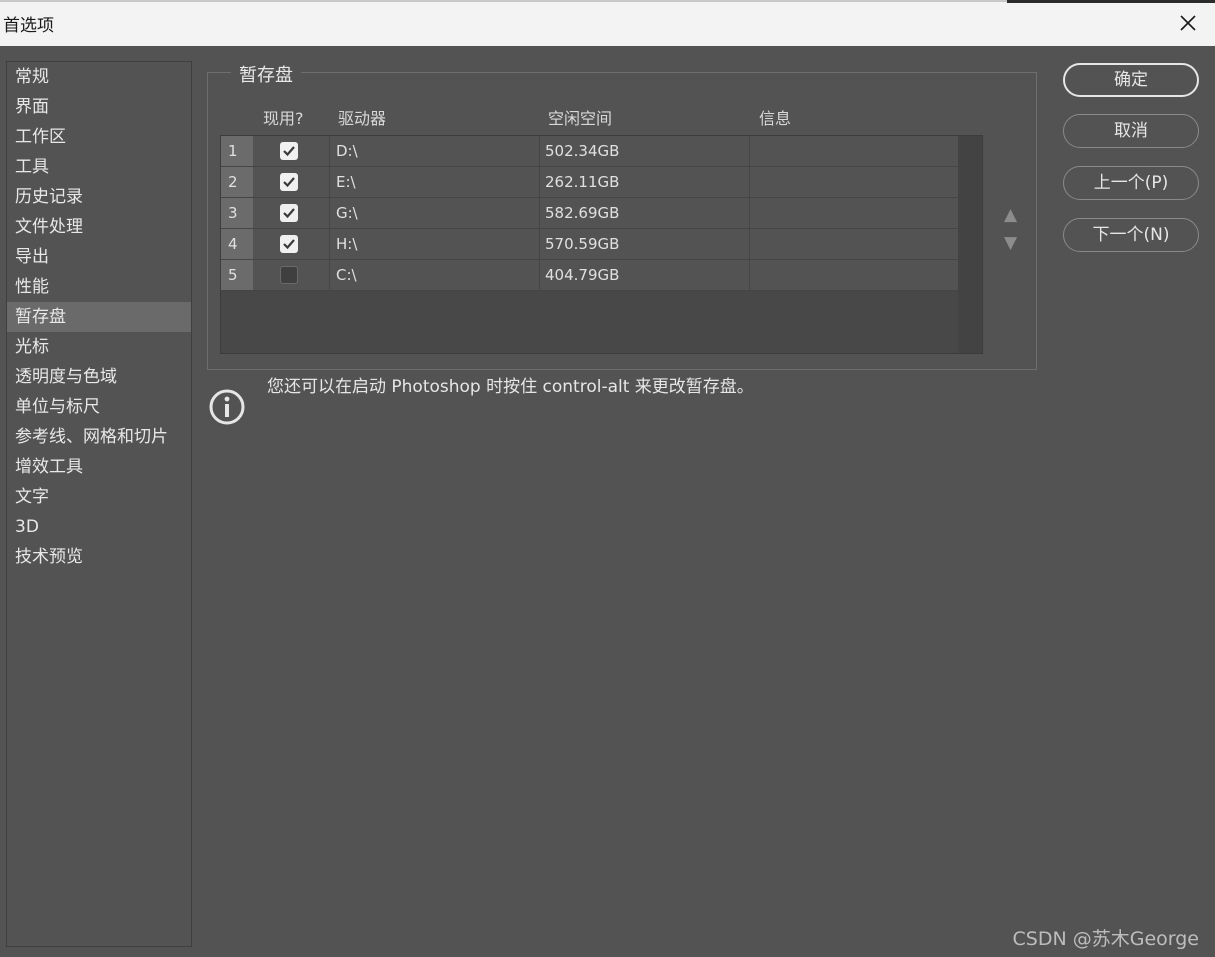 The image size is (1215, 957). What do you see at coordinates (1131, 80) in the screenshot?
I see `ok-button: 确定` at bounding box center [1131, 80].